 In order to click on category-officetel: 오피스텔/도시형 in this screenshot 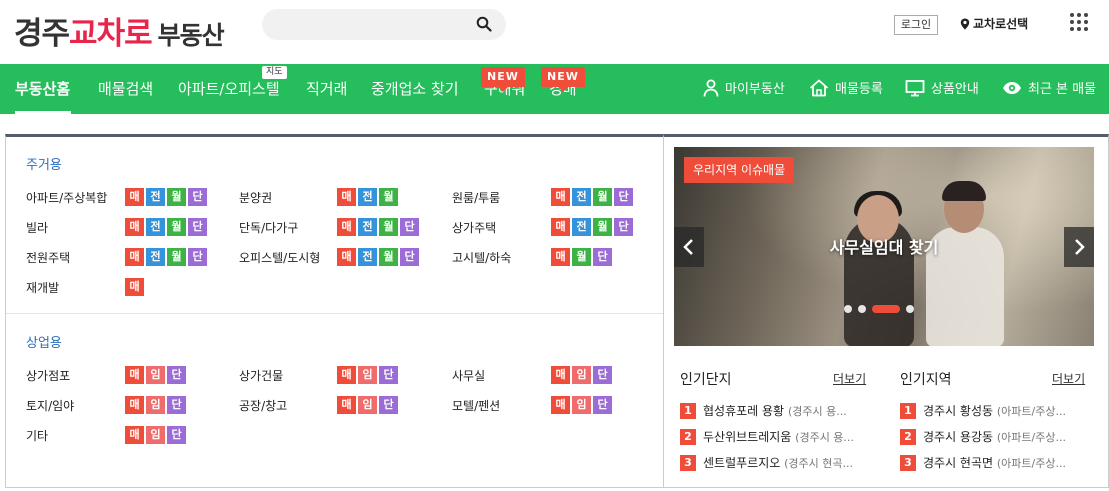, I will do `click(279, 257)`.